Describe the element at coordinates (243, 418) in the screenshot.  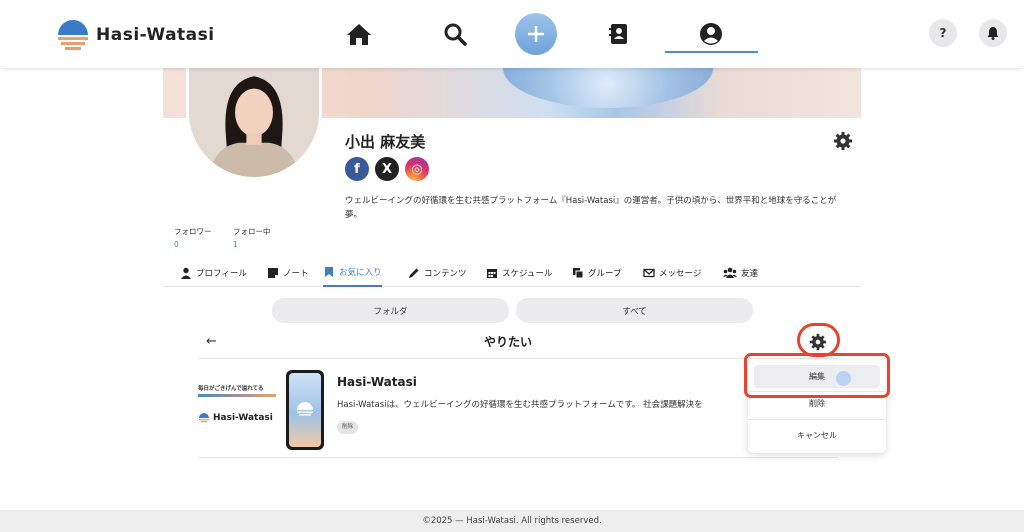
I see `thumbnail-logo-text: Hasi-Watasi` at that location.